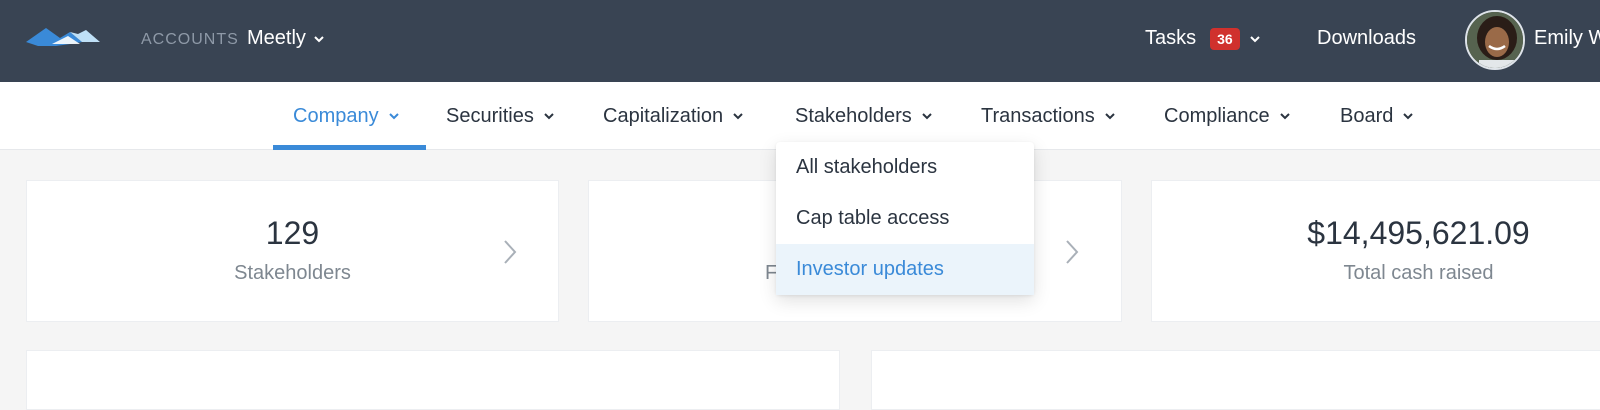 Image resolution: width=1600 pixels, height=410 pixels. I want to click on menu-item-all-stakeholders: All stakeholders, so click(905, 167).